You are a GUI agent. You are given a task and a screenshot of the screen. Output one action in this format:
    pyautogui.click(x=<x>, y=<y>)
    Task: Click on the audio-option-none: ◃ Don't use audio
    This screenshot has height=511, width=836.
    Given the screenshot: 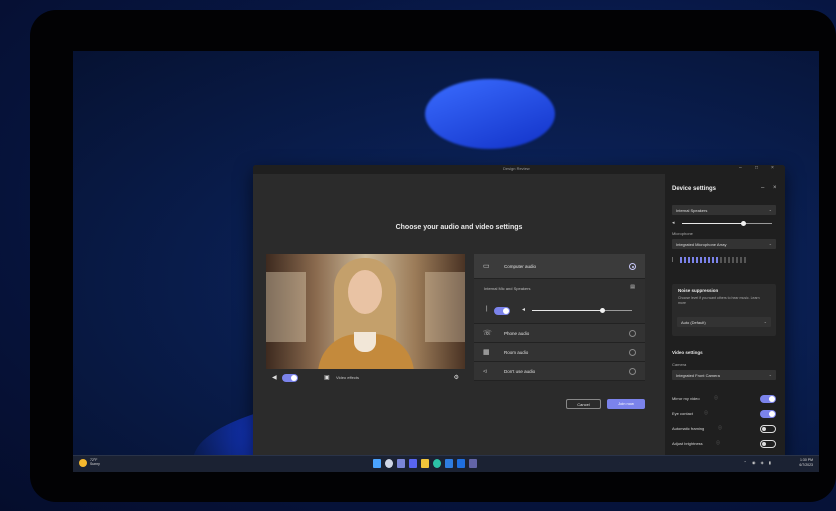 What is the action you would take?
    pyautogui.click(x=559, y=371)
    